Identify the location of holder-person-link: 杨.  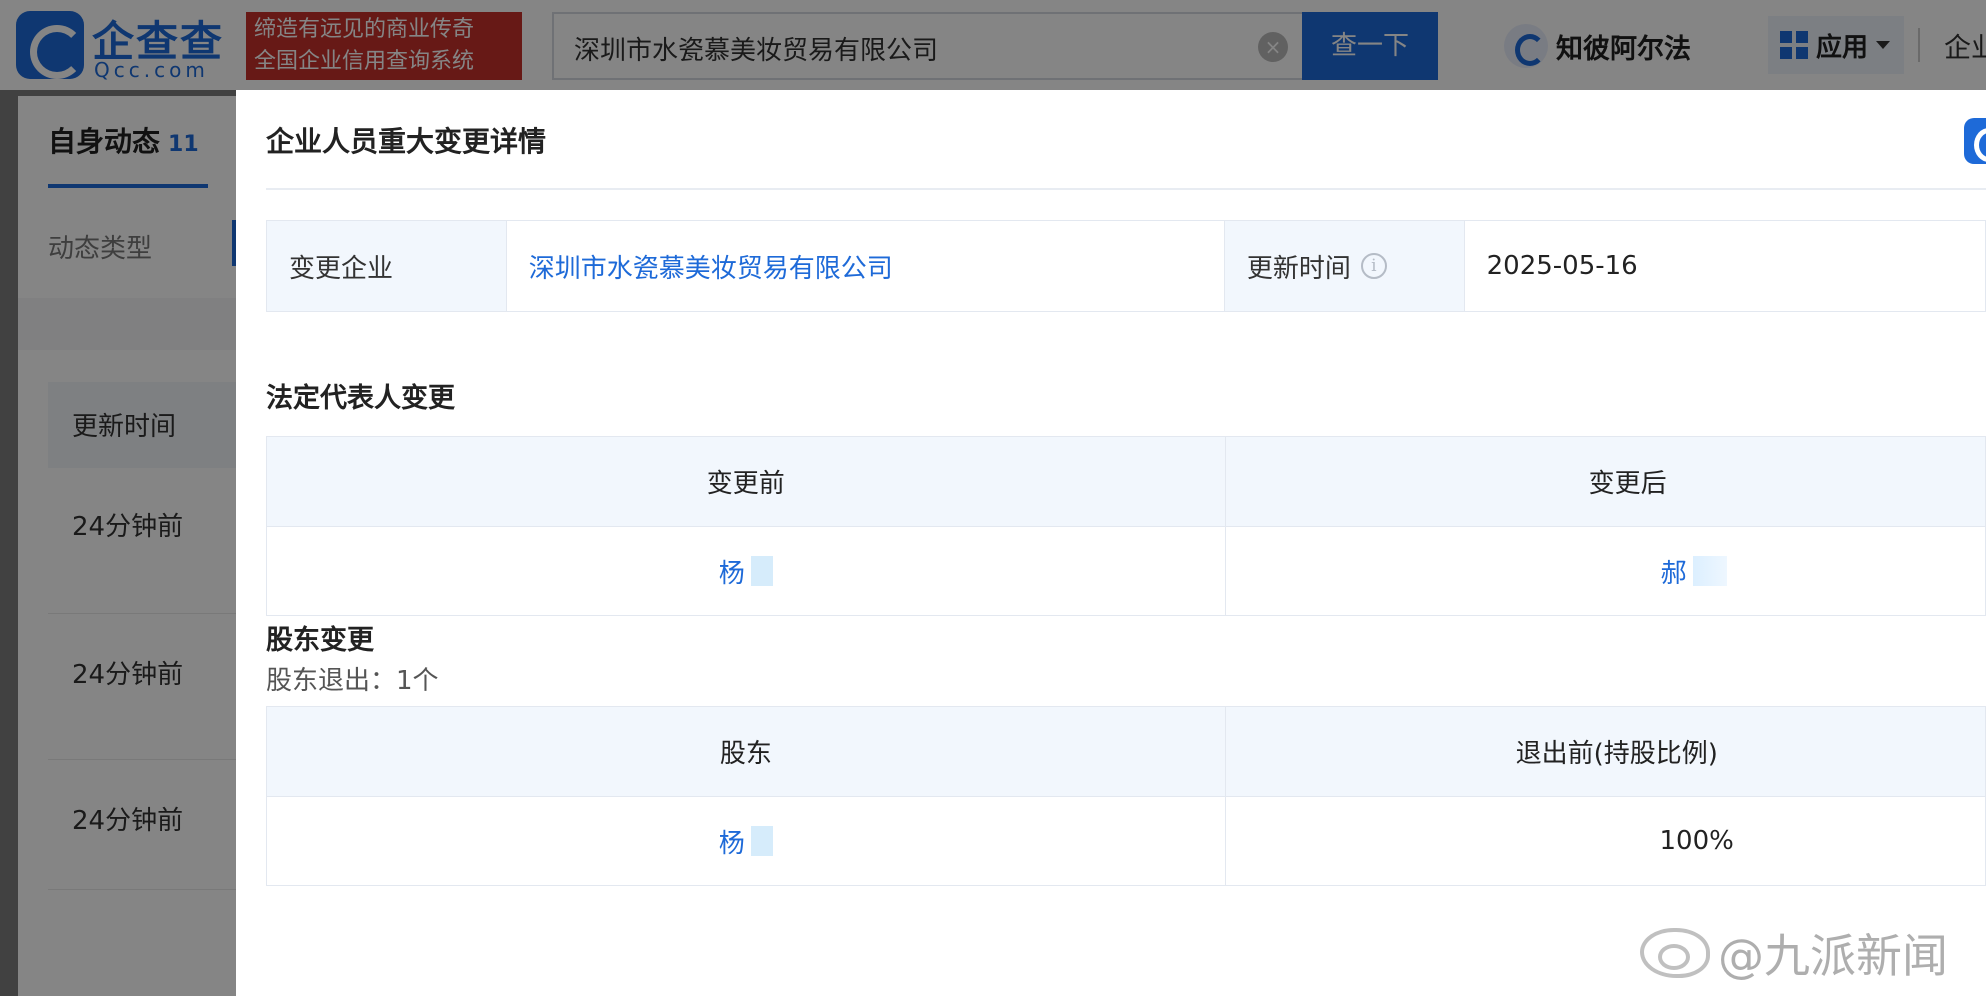
(732, 841).